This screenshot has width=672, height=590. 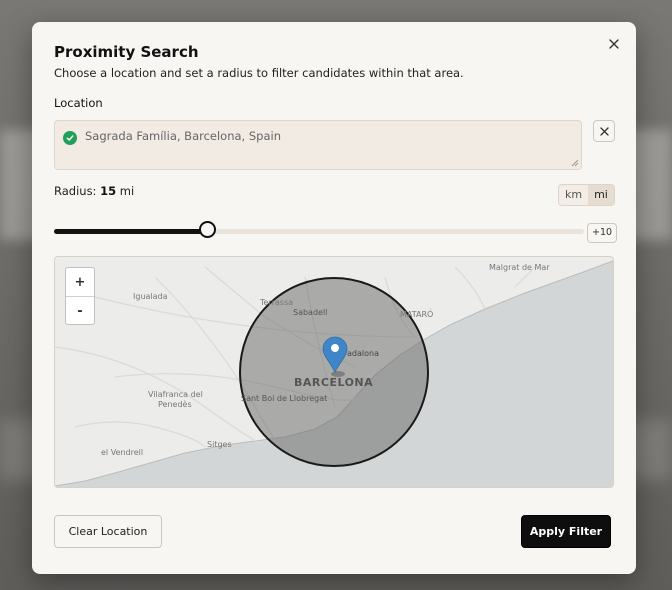 I want to click on map-label: Terrassa, so click(x=276, y=302).